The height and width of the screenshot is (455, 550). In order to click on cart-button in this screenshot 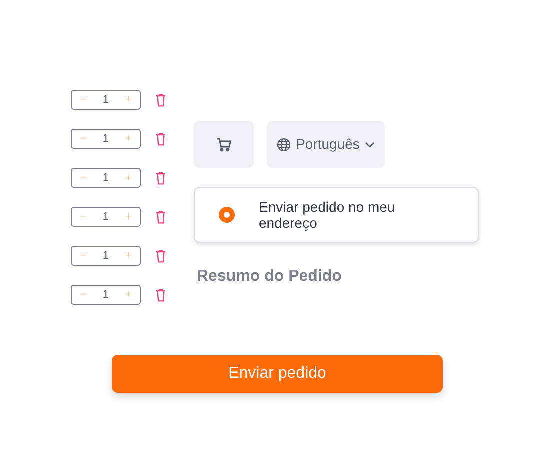, I will do `click(224, 144)`.